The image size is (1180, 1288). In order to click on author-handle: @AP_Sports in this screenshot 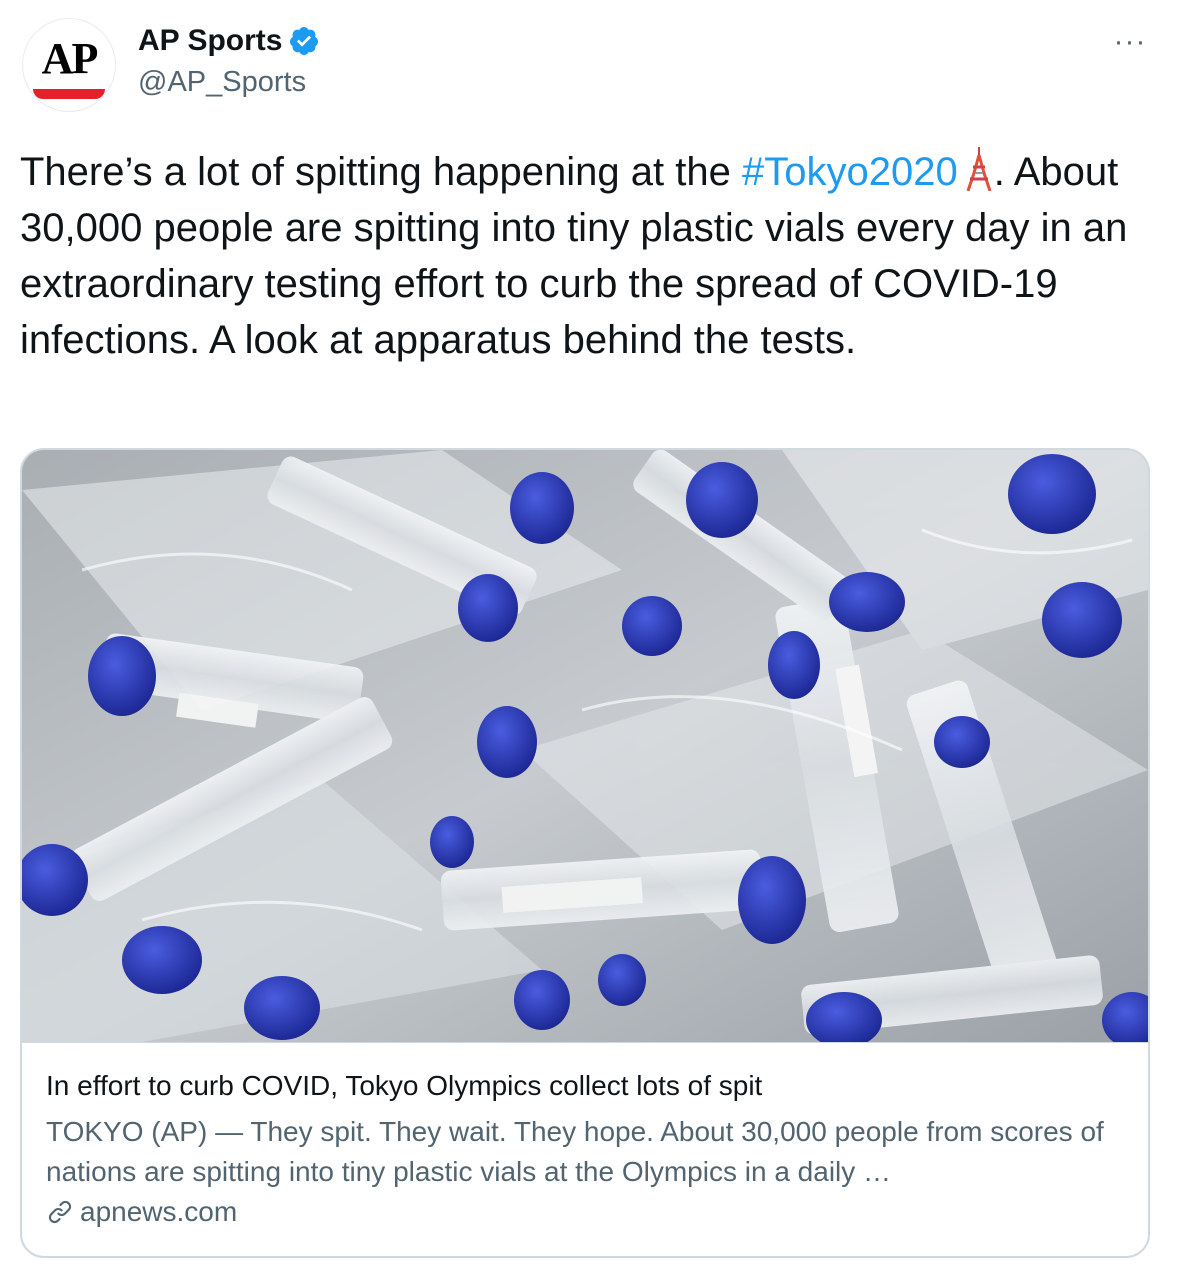, I will do `click(222, 82)`.